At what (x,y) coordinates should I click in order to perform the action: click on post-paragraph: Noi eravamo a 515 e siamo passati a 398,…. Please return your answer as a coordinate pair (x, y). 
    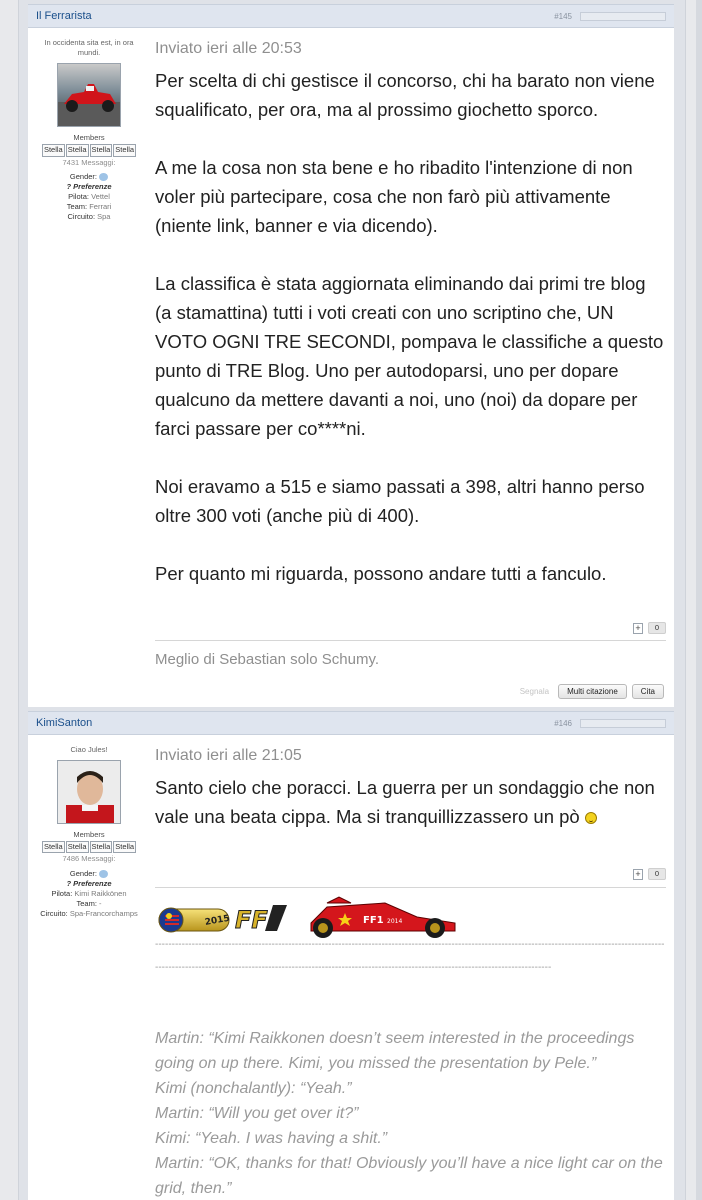
    Looking at the image, I should click on (400, 501).